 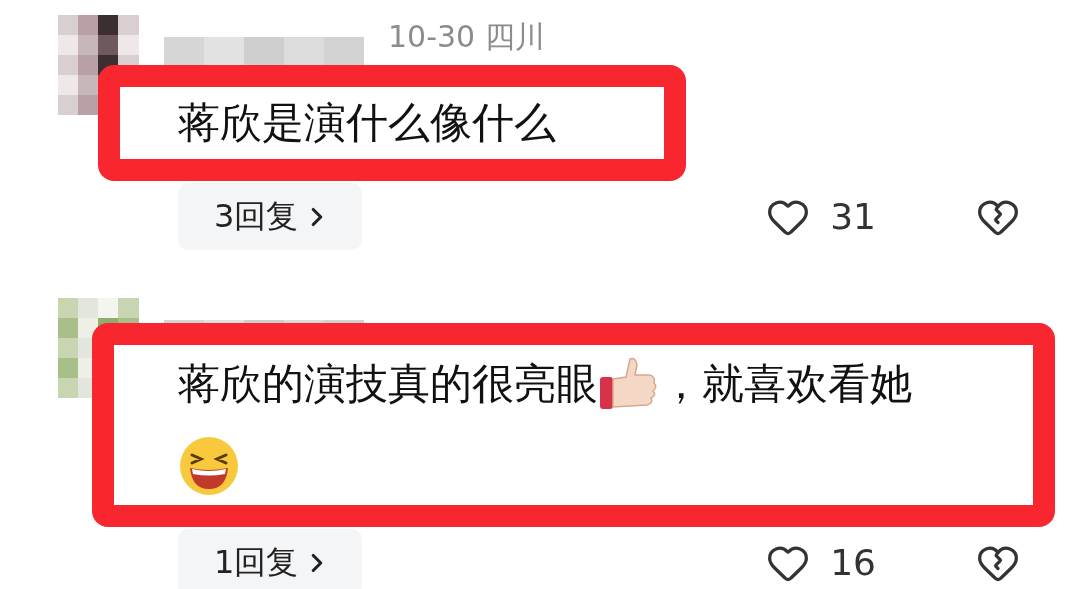 I want to click on comment-text: ，就喜欢看她, so click(x=786, y=384).